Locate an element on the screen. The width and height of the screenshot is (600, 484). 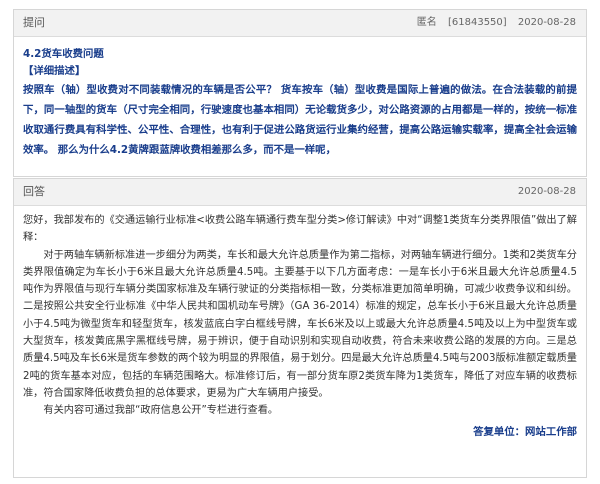
reply-unit: 答复单位：网站工作部 is located at coordinates (525, 431).